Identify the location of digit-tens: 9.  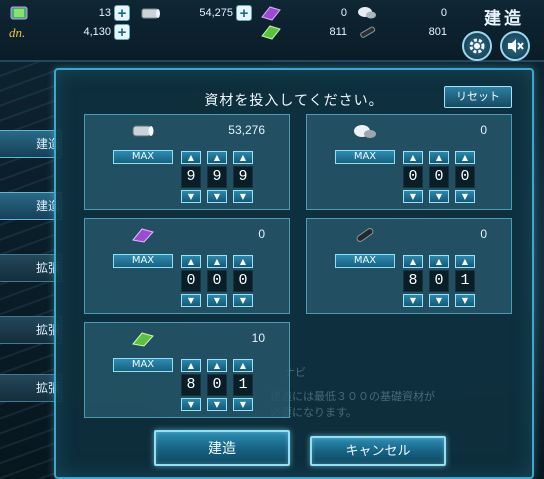
(217, 177).